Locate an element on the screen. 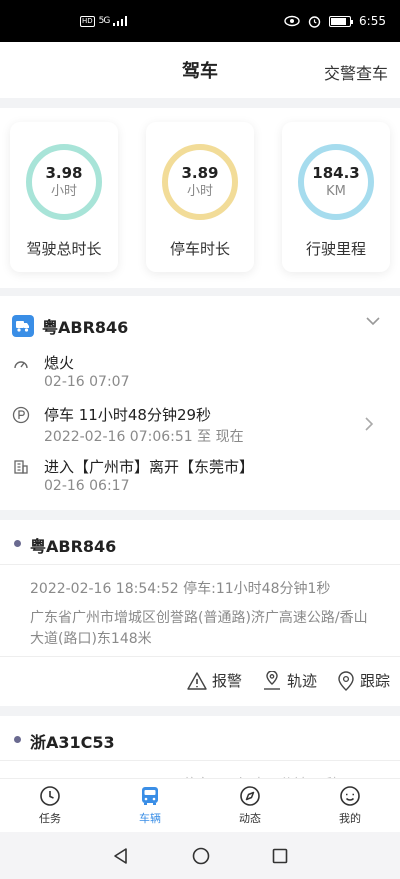 This screenshot has height=879, width=400. stat-unit: KM is located at coordinates (336, 191).